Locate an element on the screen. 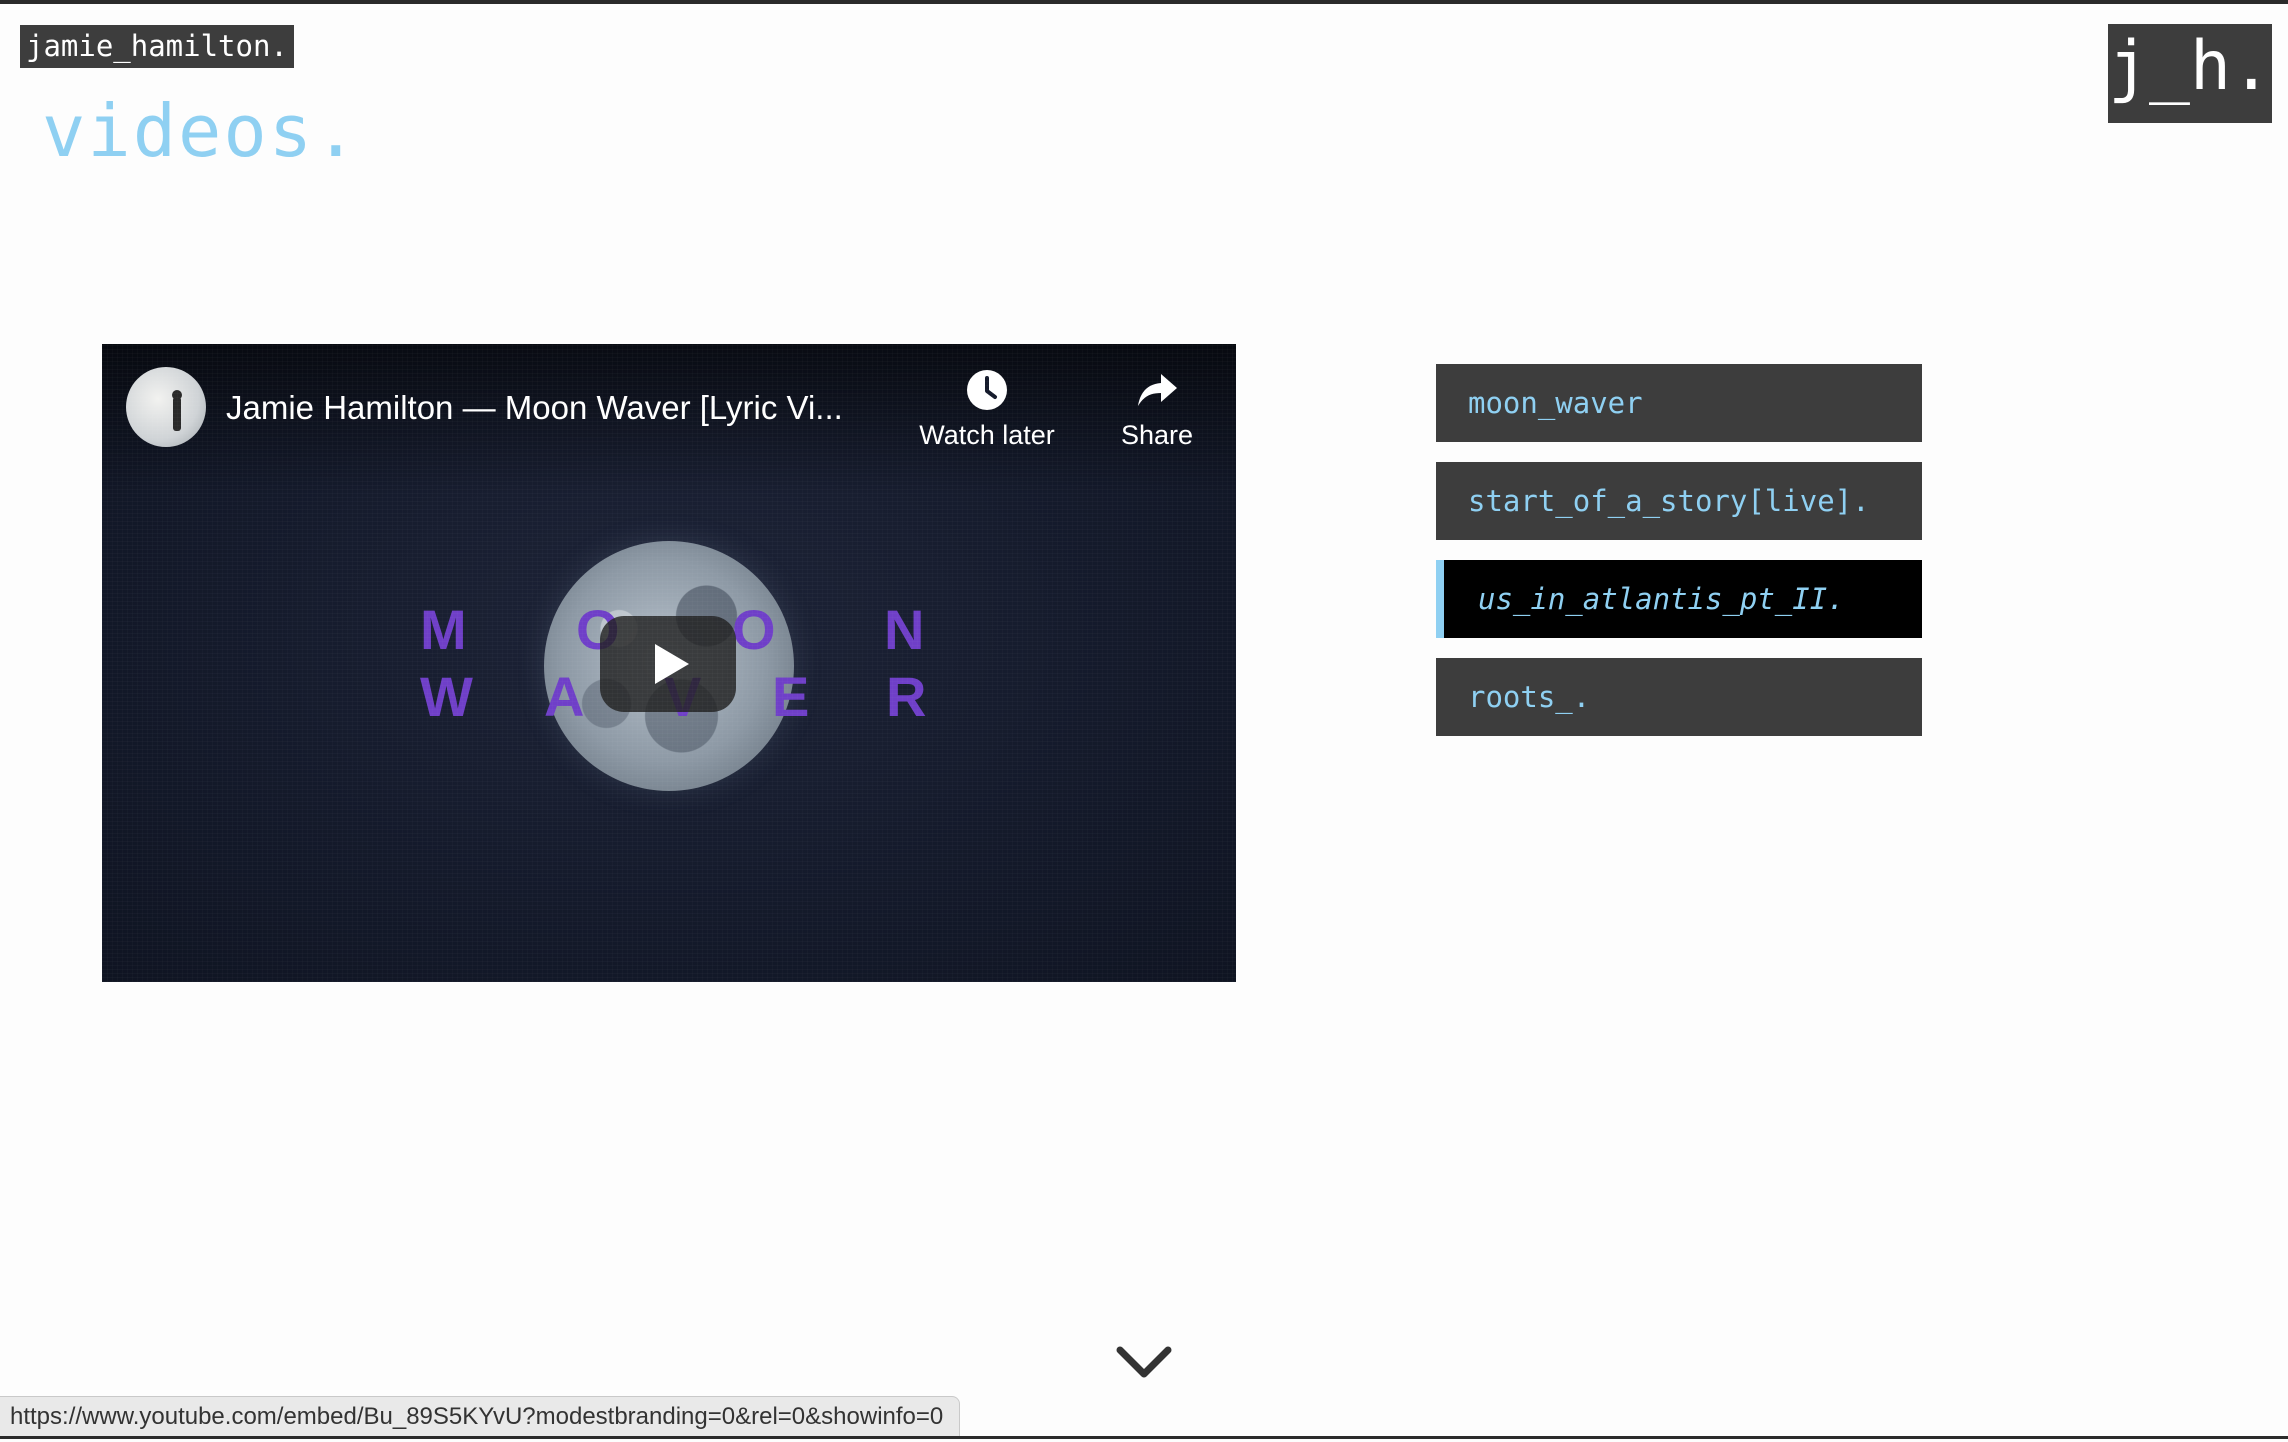 This screenshot has width=2288, height=1442. play-button is located at coordinates (668, 664).